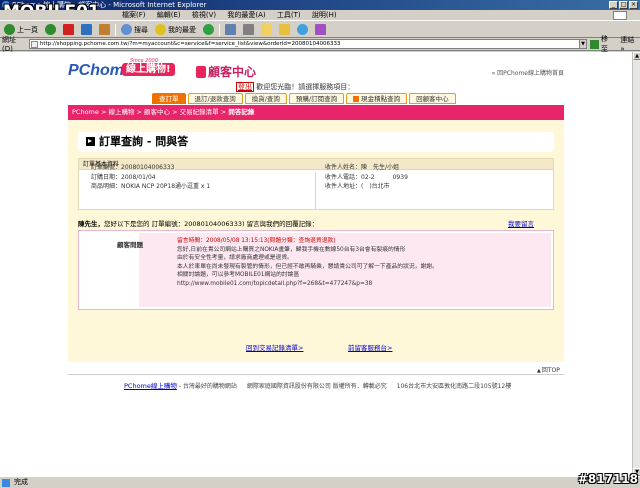  I want to click on history-button, so click(208, 30).